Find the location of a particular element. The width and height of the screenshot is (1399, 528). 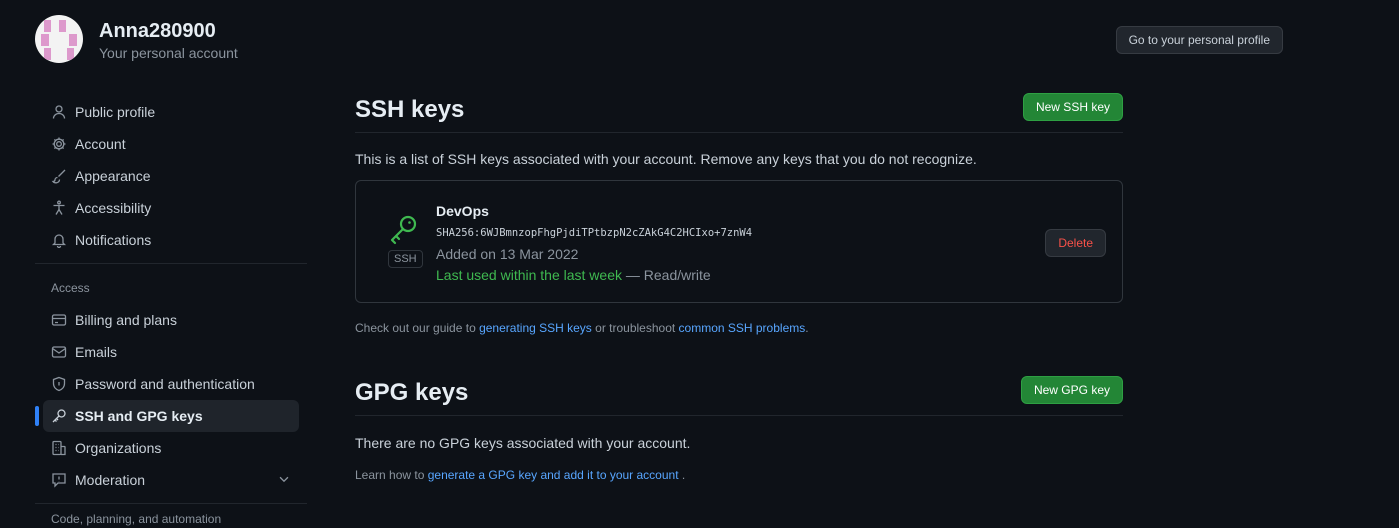

key-access-level: — Read/write is located at coordinates (666, 275).